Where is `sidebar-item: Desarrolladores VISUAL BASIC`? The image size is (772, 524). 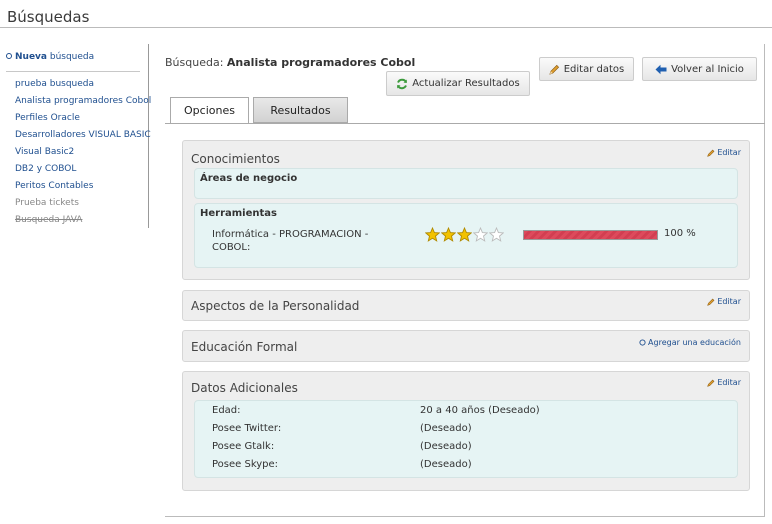
sidebar-item: Desarrolladores VISUAL BASIC is located at coordinates (83, 137).